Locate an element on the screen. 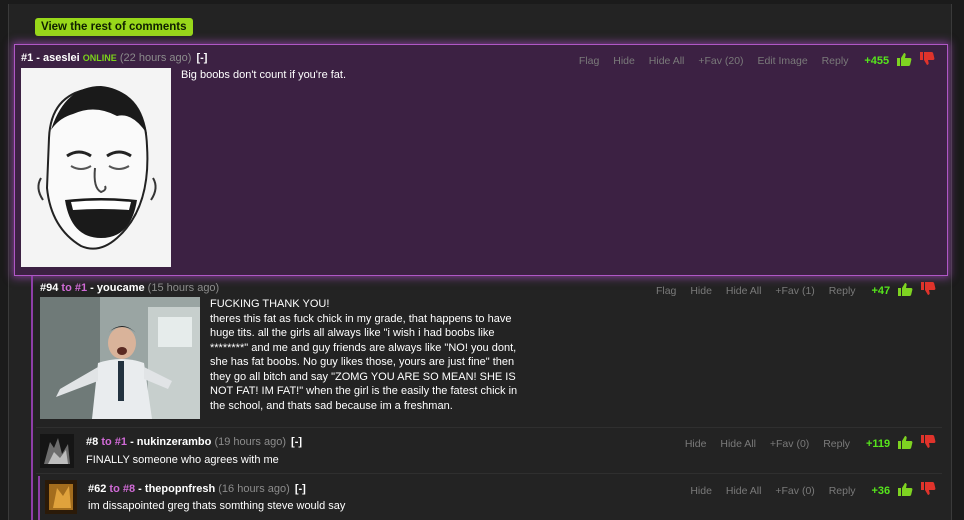 This screenshot has width=964, height=520. comment-score: +36 is located at coordinates (881, 491).